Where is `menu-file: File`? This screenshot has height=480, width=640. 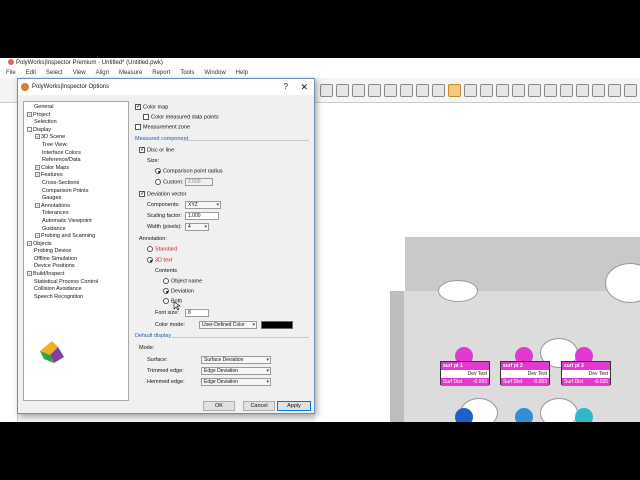
menu-file: File is located at coordinates (11, 73).